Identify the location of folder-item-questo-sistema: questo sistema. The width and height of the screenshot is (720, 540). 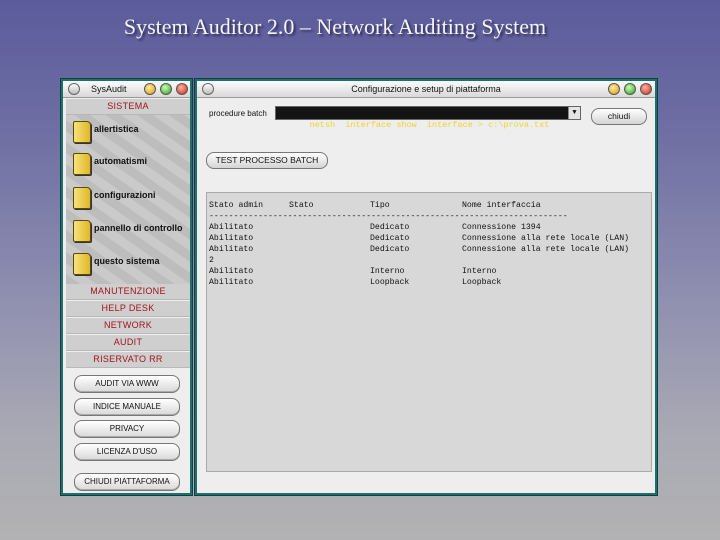
(132, 263).